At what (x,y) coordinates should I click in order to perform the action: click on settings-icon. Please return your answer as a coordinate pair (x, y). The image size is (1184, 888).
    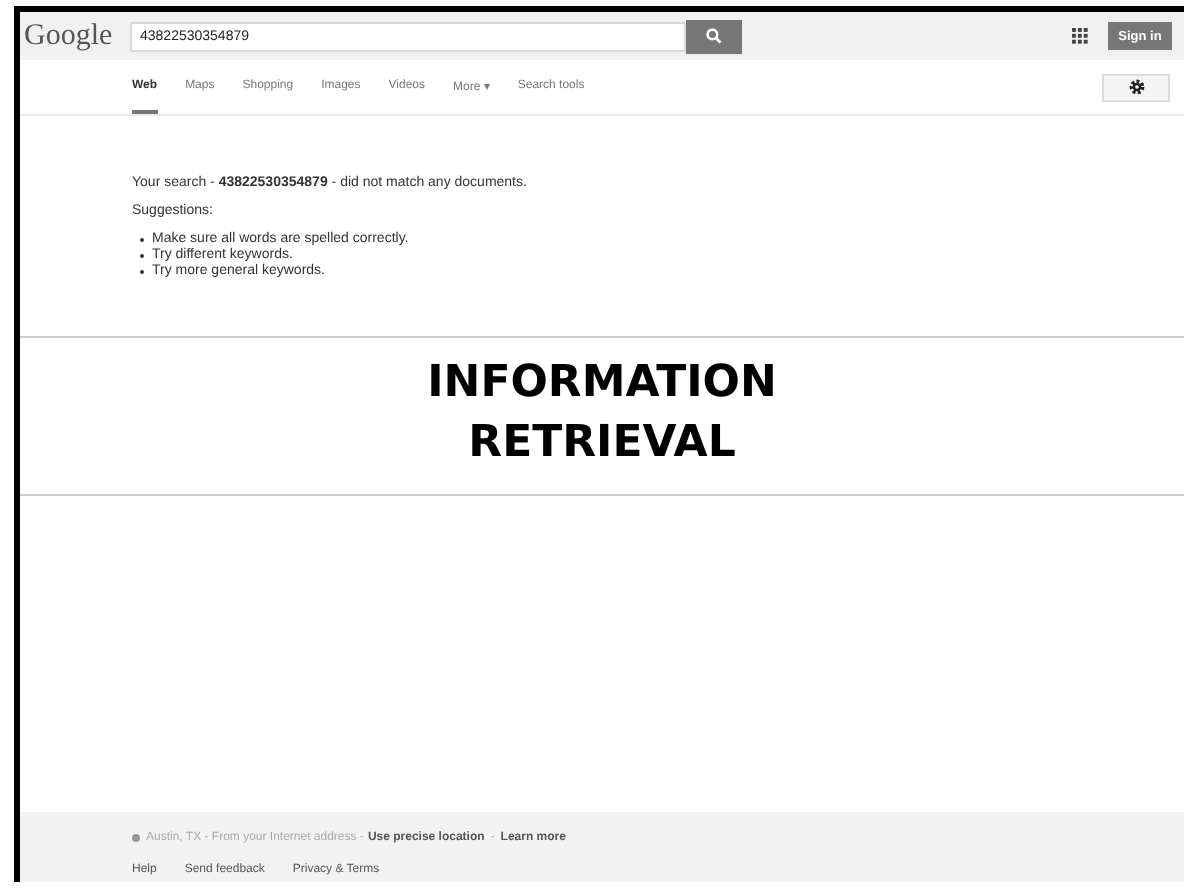
    Looking at the image, I should click on (1136, 87).